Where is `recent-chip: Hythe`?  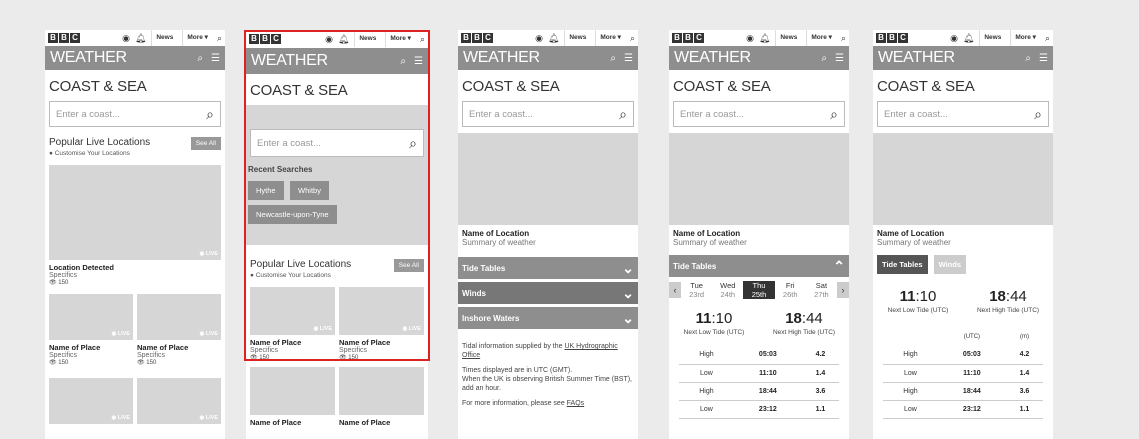
recent-chip: Hythe is located at coordinates (266, 190).